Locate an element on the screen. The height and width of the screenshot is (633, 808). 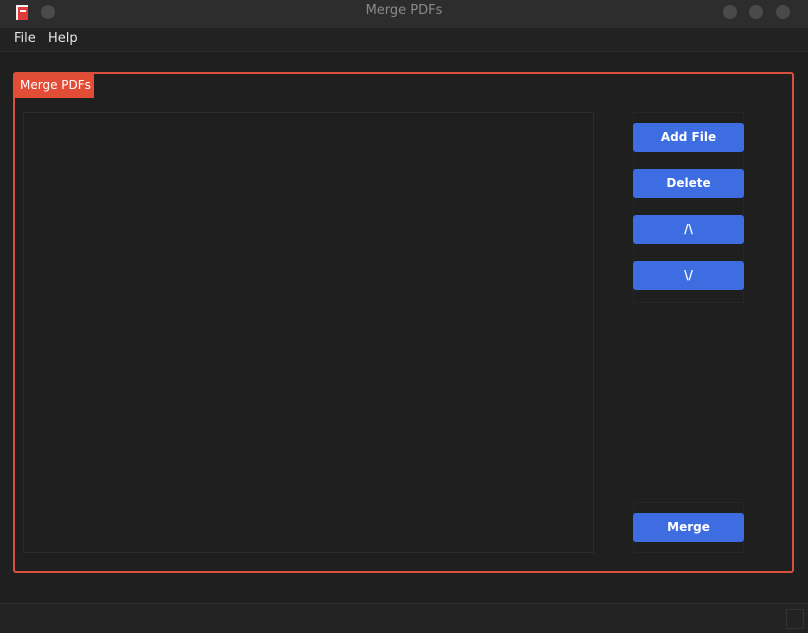
status-bar is located at coordinates (404, 618).